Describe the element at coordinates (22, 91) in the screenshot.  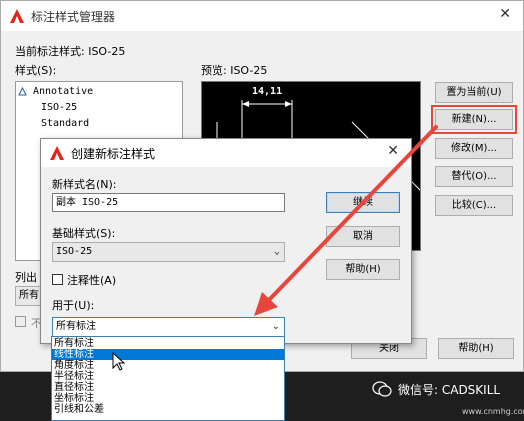
I see `annotative-icon` at that location.